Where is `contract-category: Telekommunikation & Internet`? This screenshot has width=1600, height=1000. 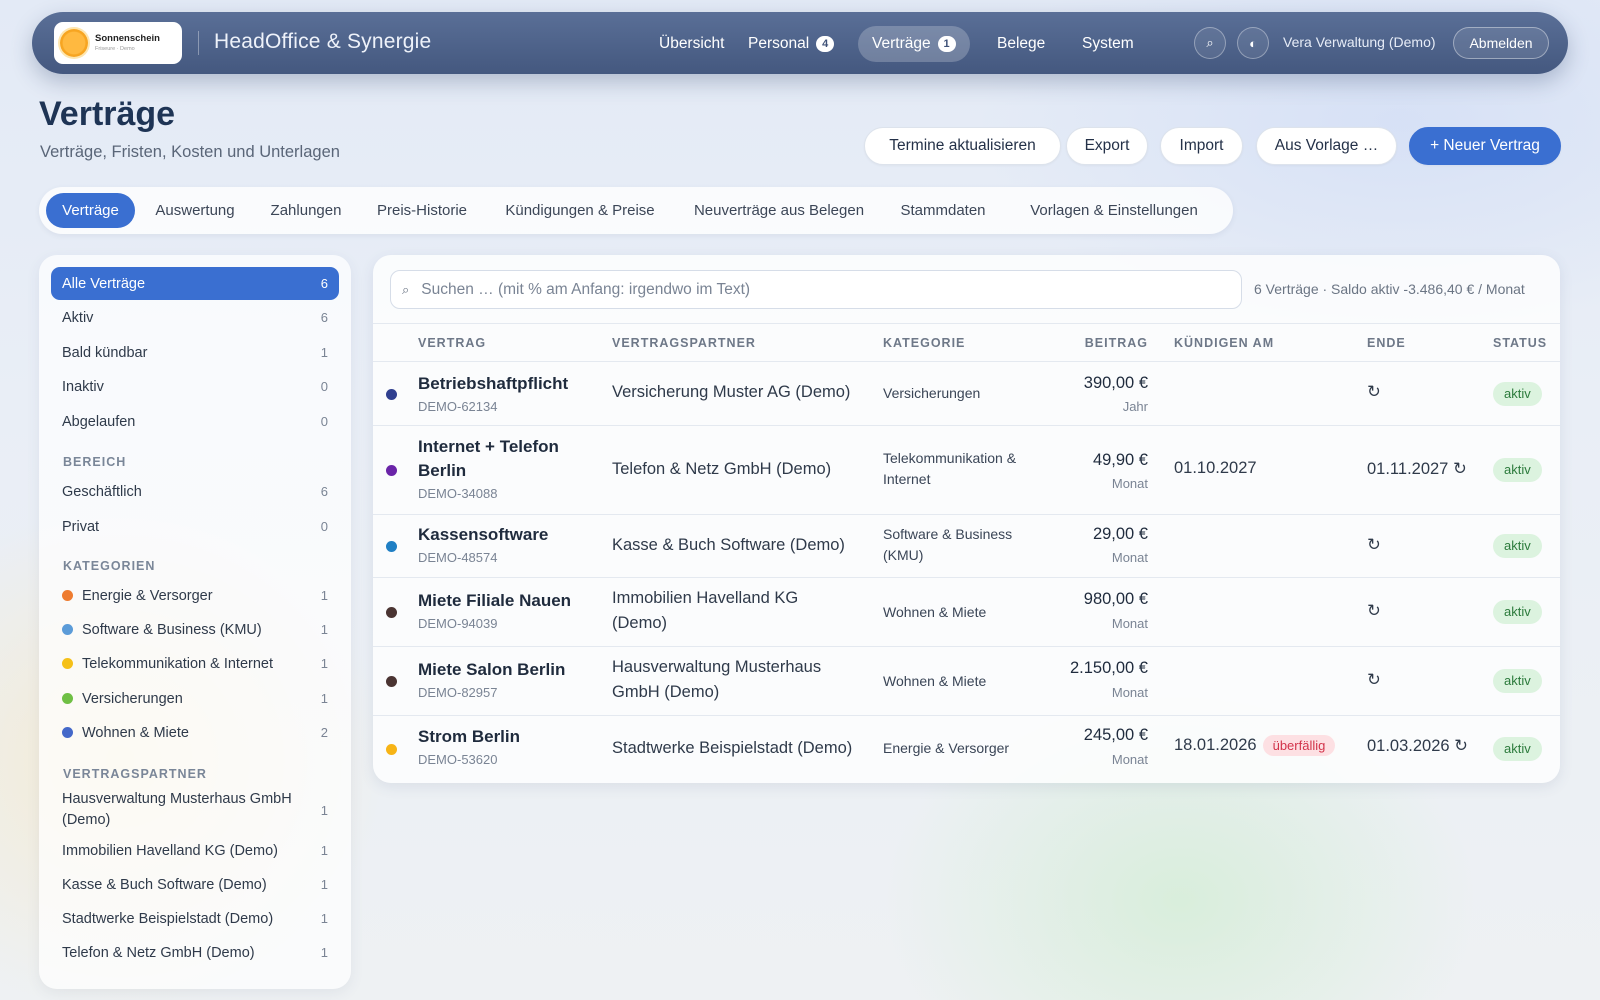
contract-category: Telekommunikation & Internet is located at coordinates (950, 468).